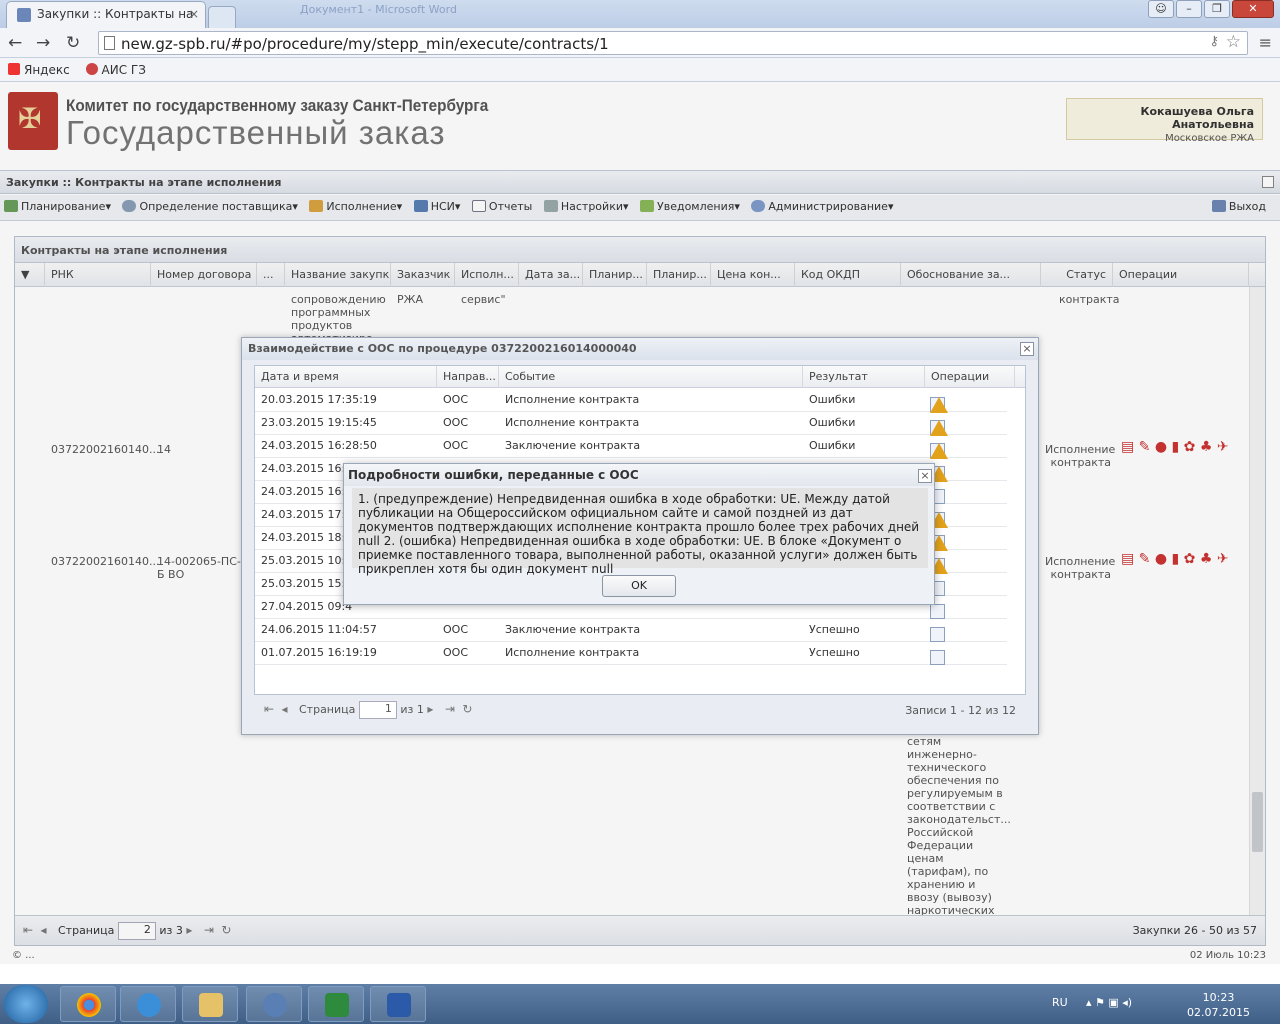 This screenshot has width=1280, height=1024. Describe the element at coordinates (1162, 1006) in the screenshot. I see `system-tray: RU ▴ ⚑ ▣ ◂) 10:23 02.07.2015` at that location.